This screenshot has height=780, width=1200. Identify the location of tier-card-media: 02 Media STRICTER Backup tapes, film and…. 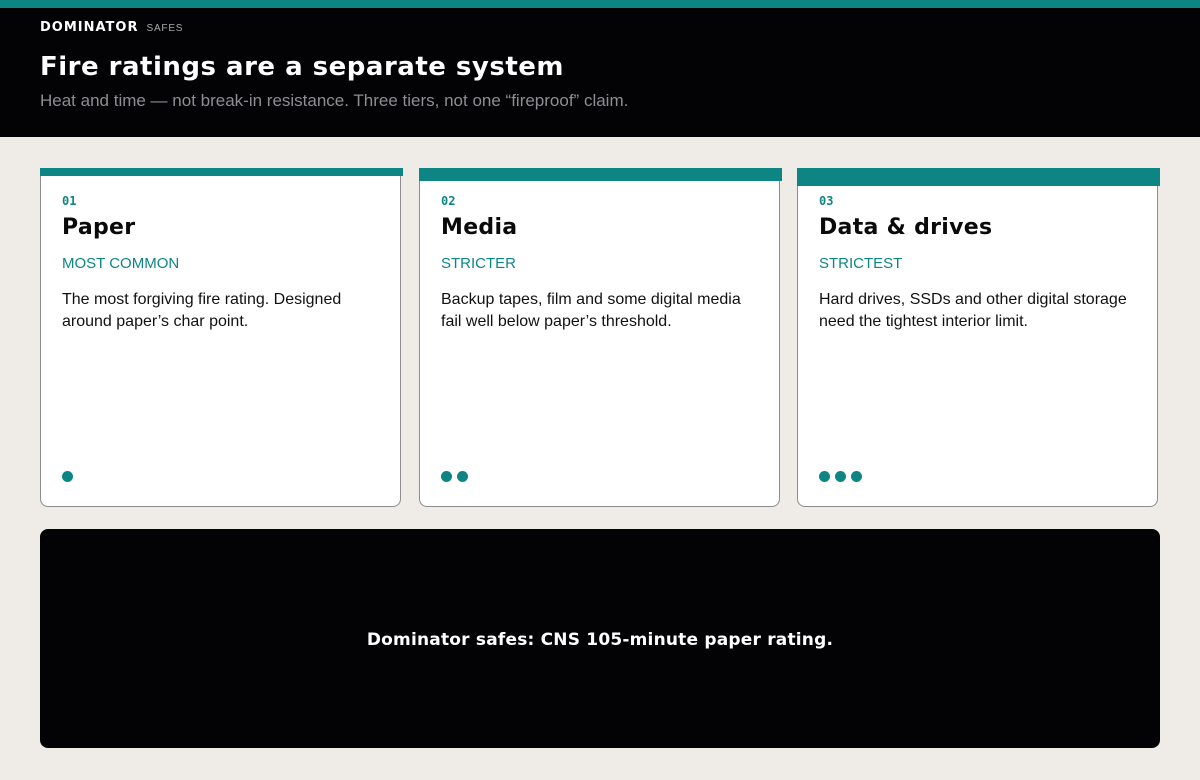
(600, 337).